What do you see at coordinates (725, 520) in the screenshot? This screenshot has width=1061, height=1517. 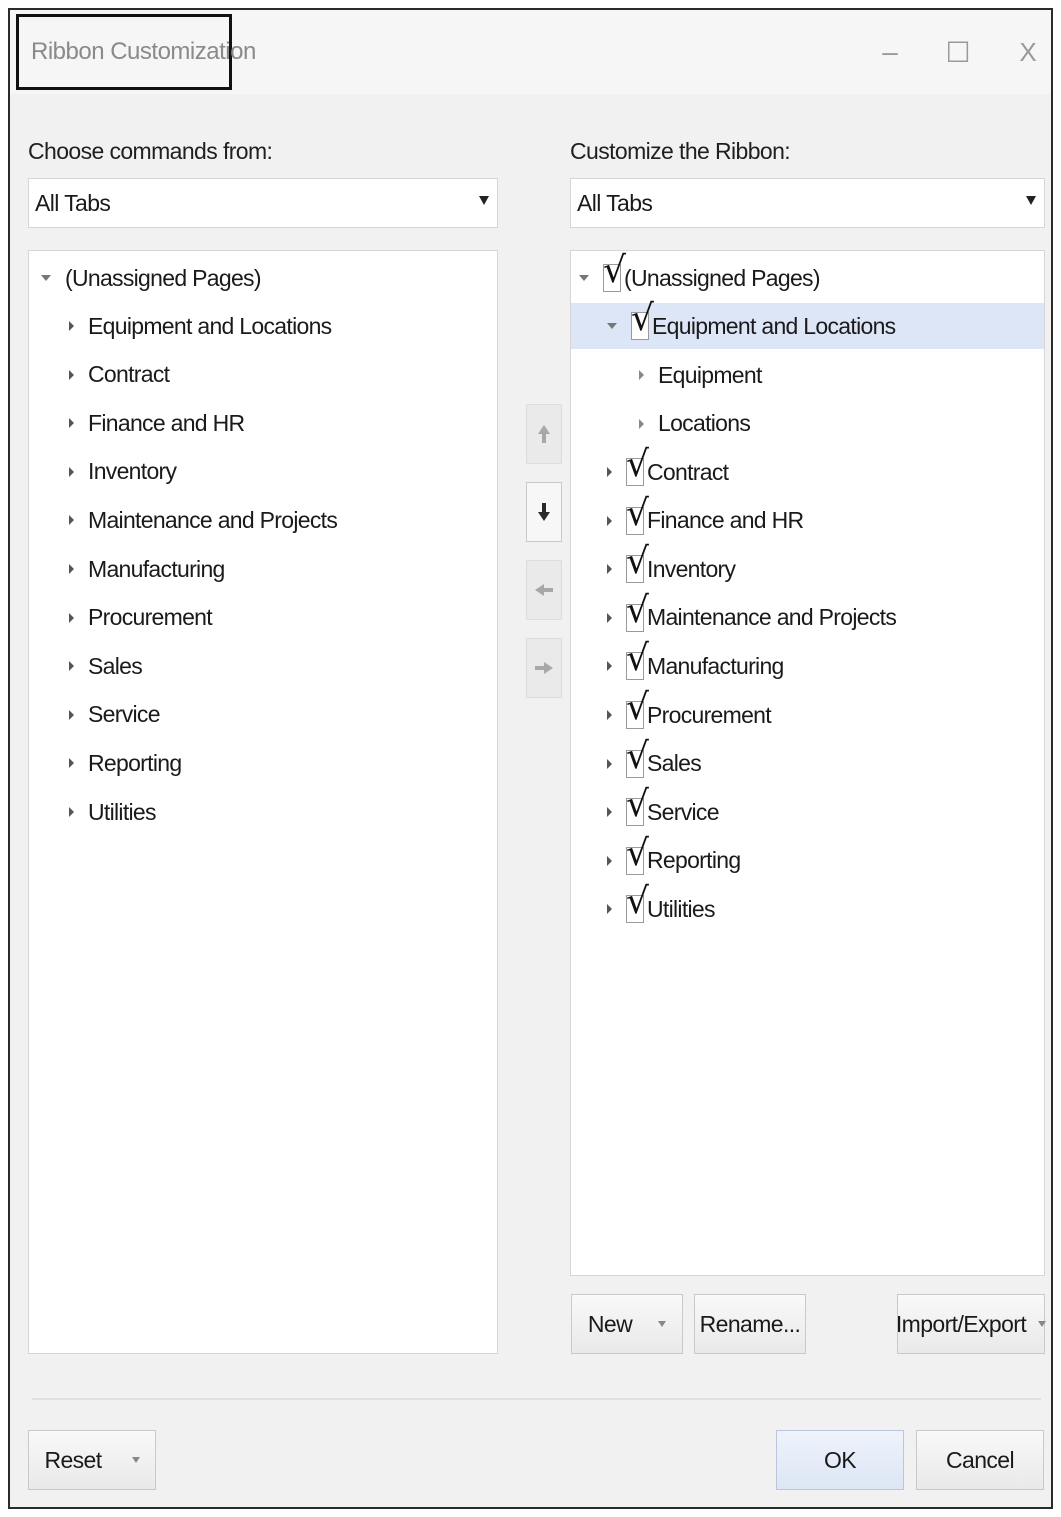 I see `tree-node-label: Finance and HR` at bounding box center [725, 520].